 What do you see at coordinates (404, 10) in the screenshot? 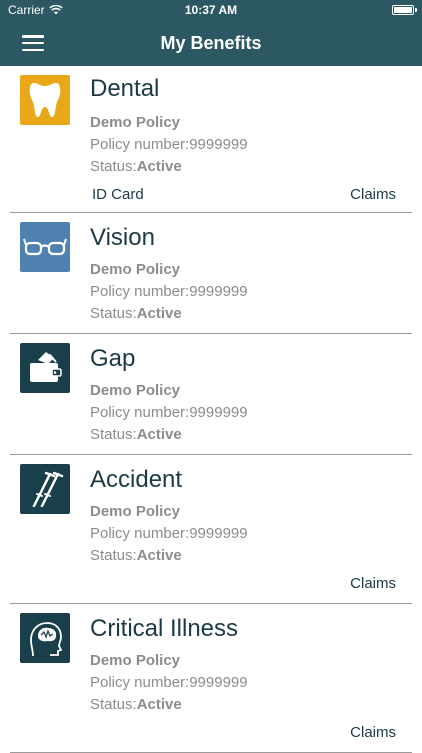
I see `battery-icon` at bounding box center [404, 10].